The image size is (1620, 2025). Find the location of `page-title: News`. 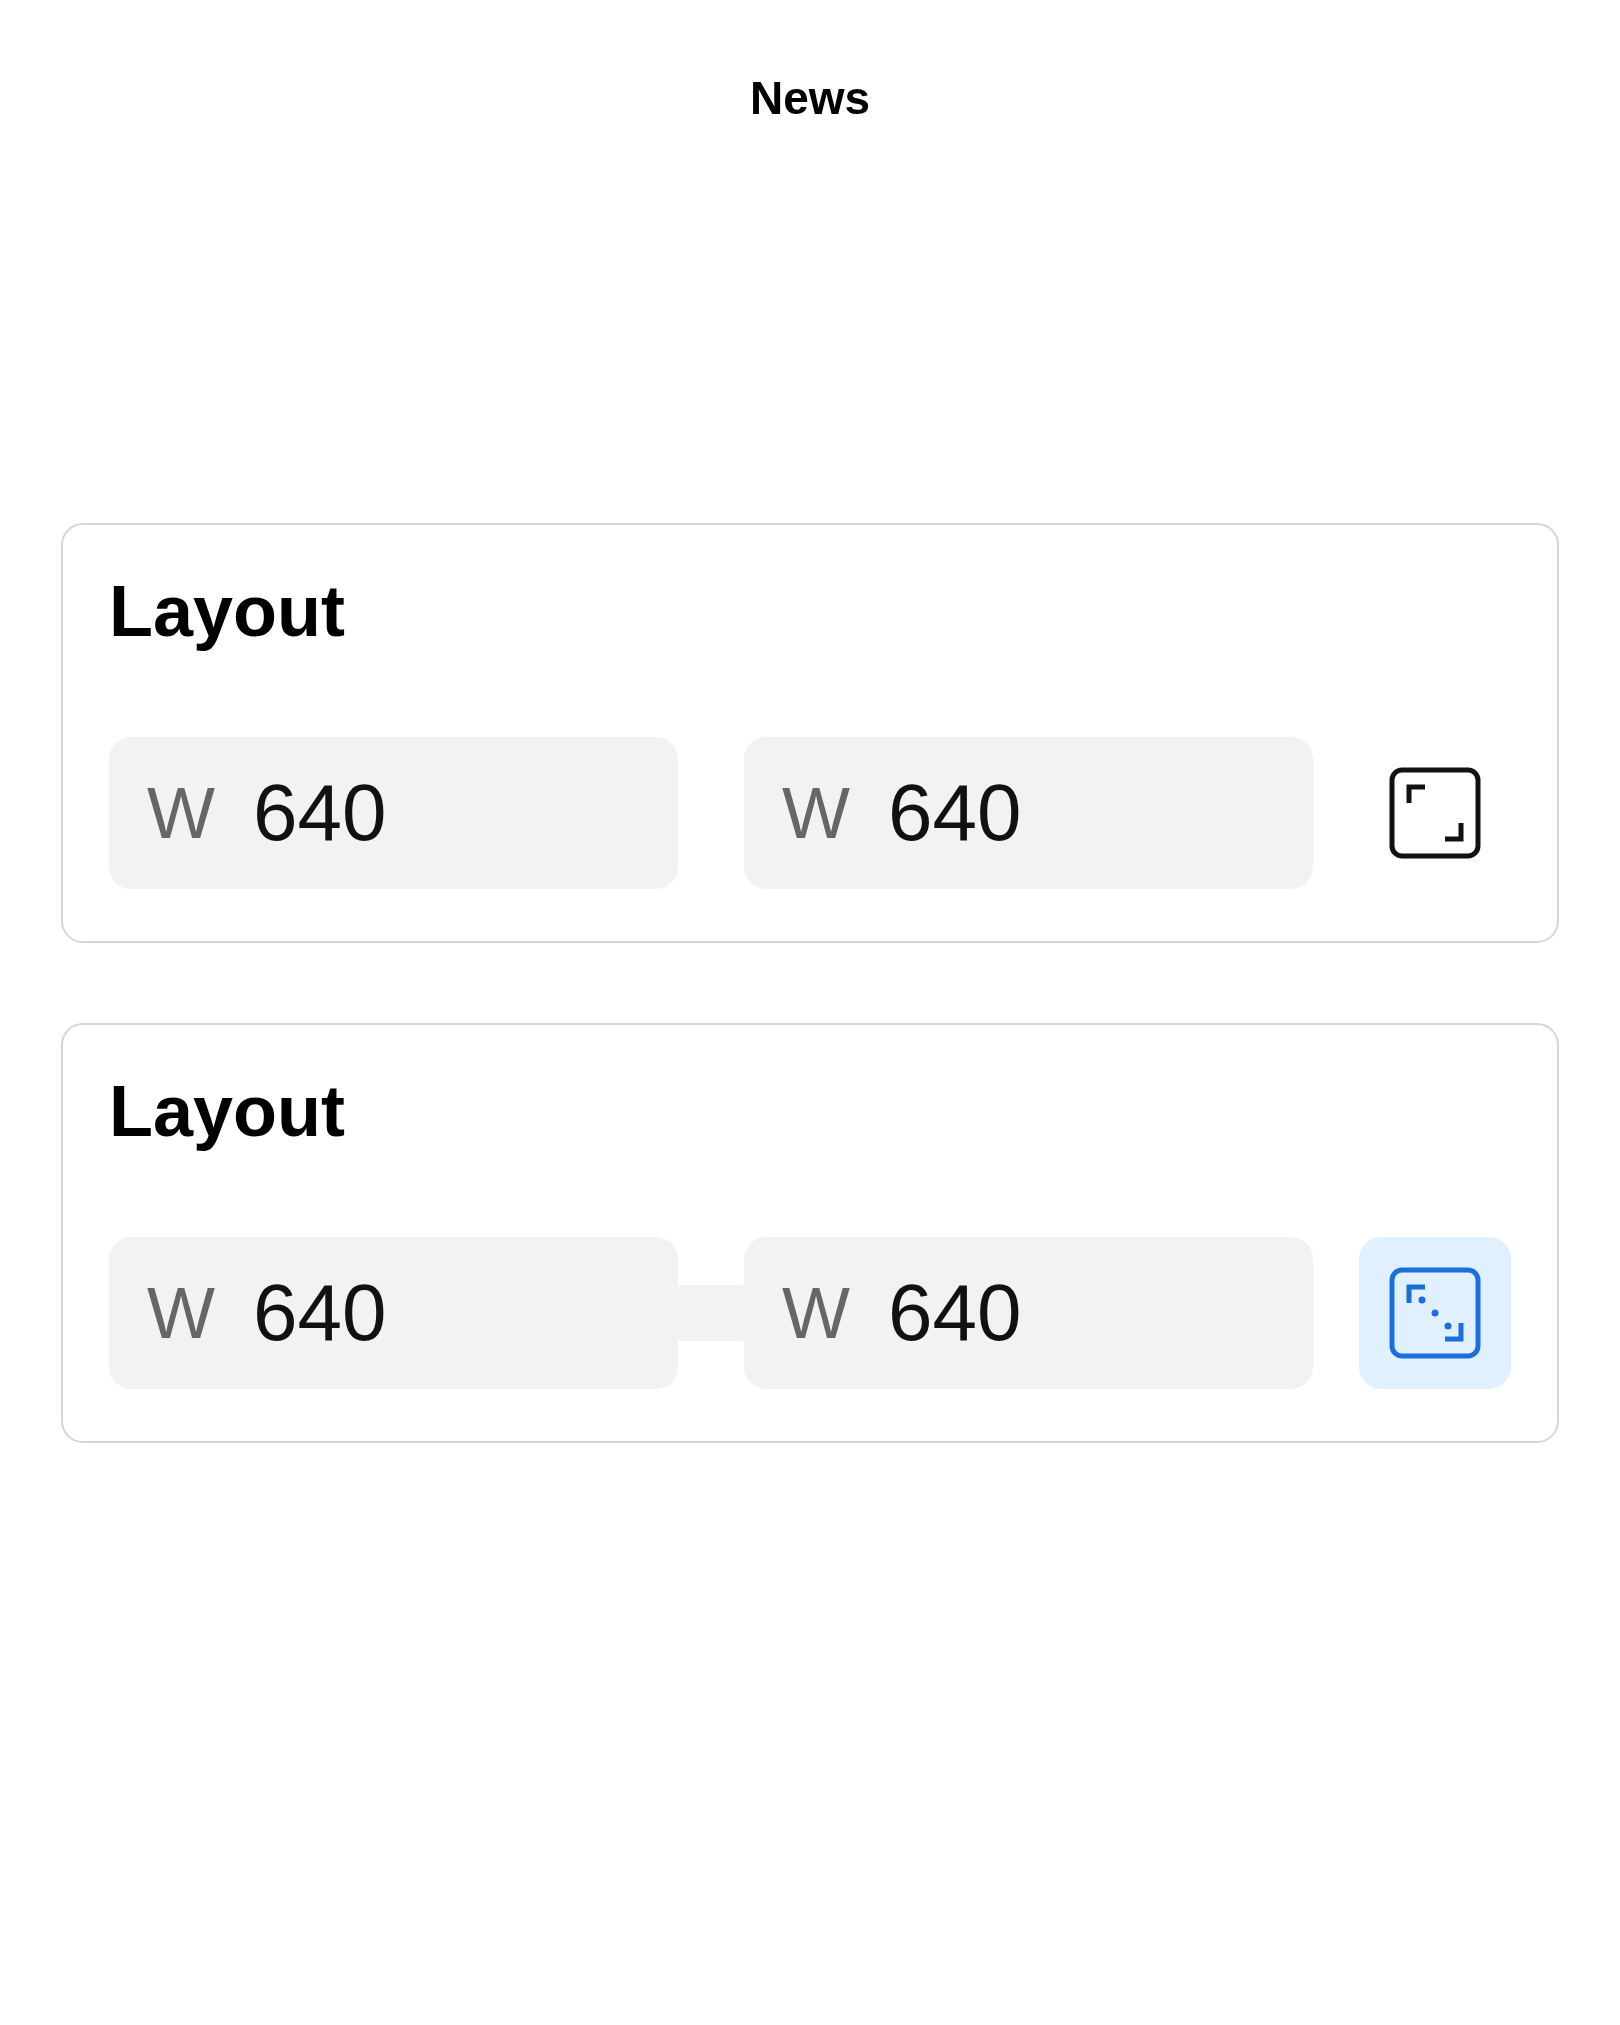

page-title: News is located at coordinates (810, 98).